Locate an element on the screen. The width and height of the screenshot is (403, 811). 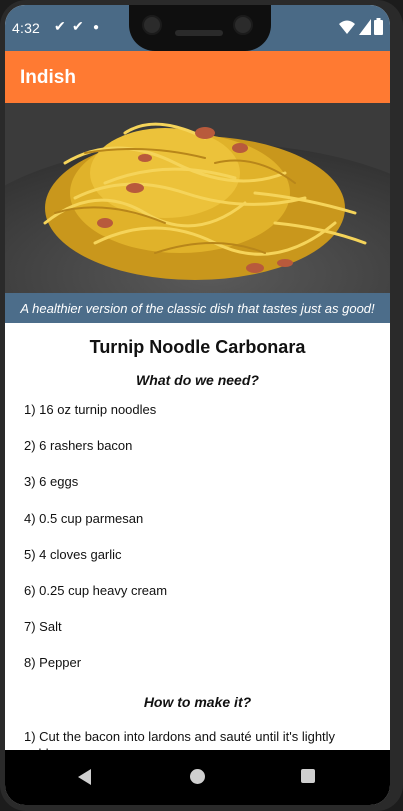
method-heading: How to make it? is located at coordinates (197, 701).